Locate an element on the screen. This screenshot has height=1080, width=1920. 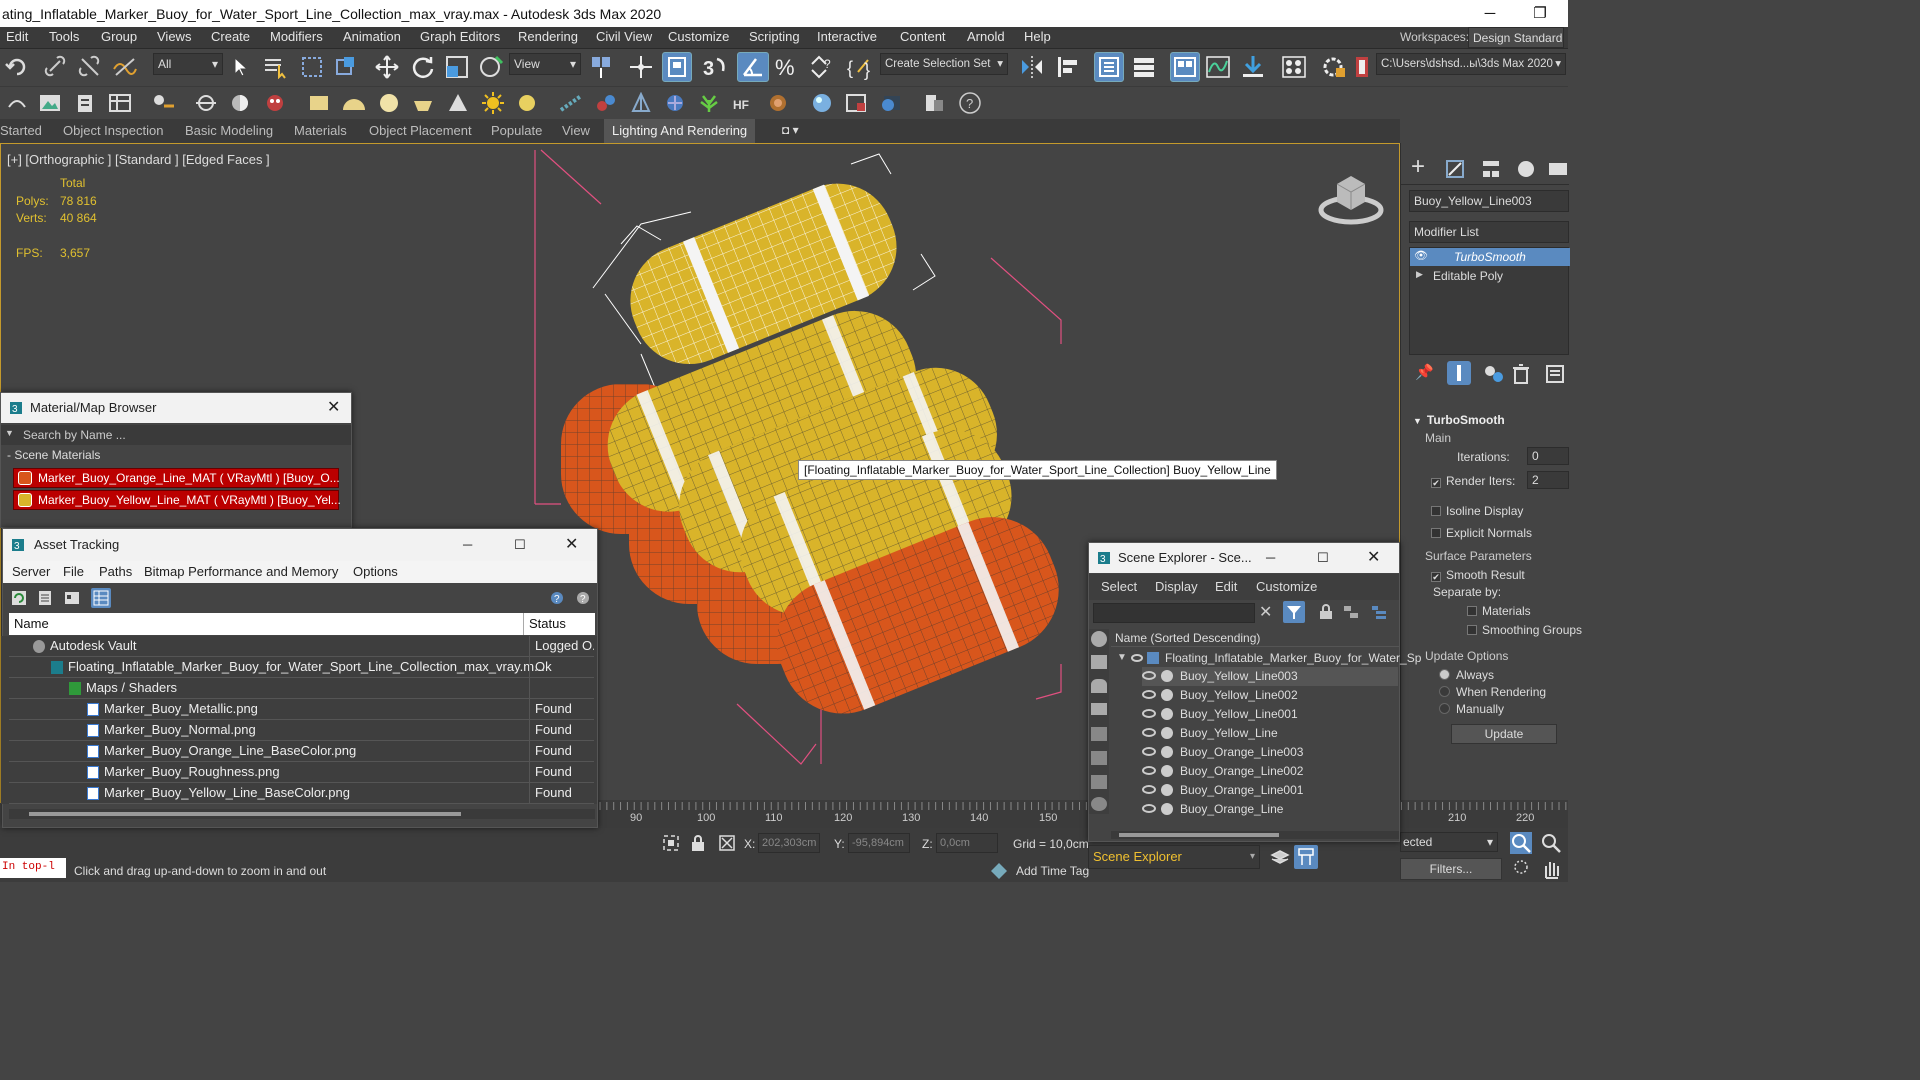
render-setup-icon is located at coordinates (1334, 67).